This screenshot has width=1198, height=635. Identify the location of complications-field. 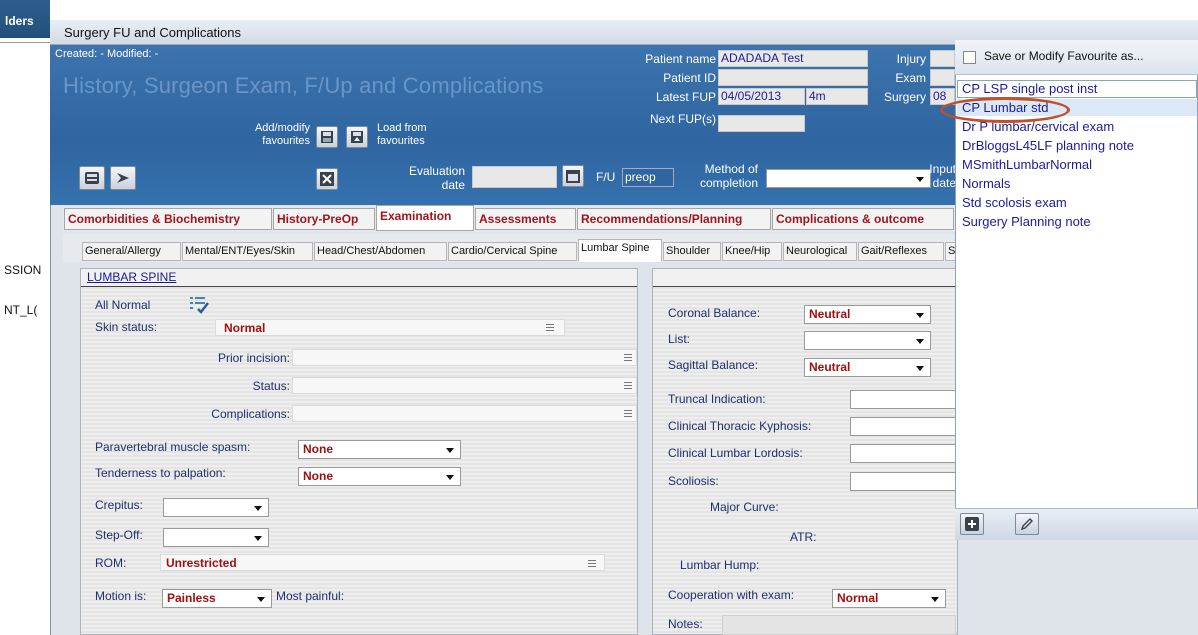
(464, 413).